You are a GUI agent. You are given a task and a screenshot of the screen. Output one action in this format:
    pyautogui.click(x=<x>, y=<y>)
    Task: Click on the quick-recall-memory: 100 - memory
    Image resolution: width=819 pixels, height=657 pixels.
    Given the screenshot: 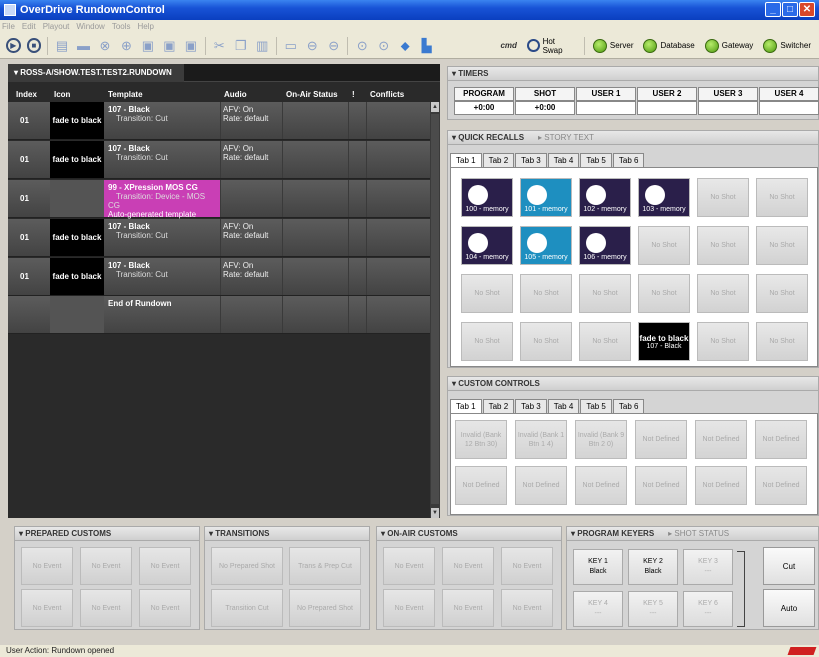 What is the action you would take?
    pyautogui.click(x=487, y=197)
    